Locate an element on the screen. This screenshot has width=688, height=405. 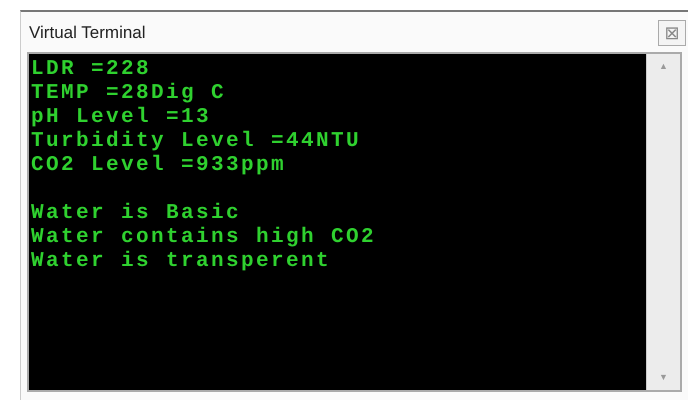
terminal-line: LDR =228 is located at coordinates (91, 70).